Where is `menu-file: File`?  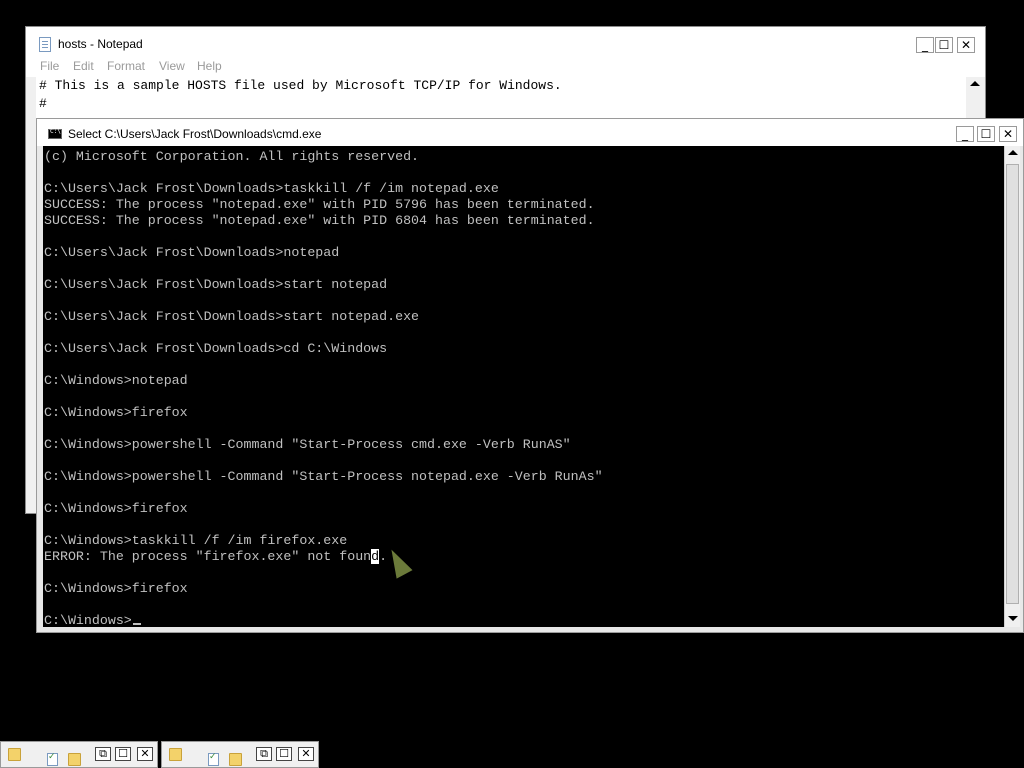 menu-file: File is located at coordinates (49, 66).